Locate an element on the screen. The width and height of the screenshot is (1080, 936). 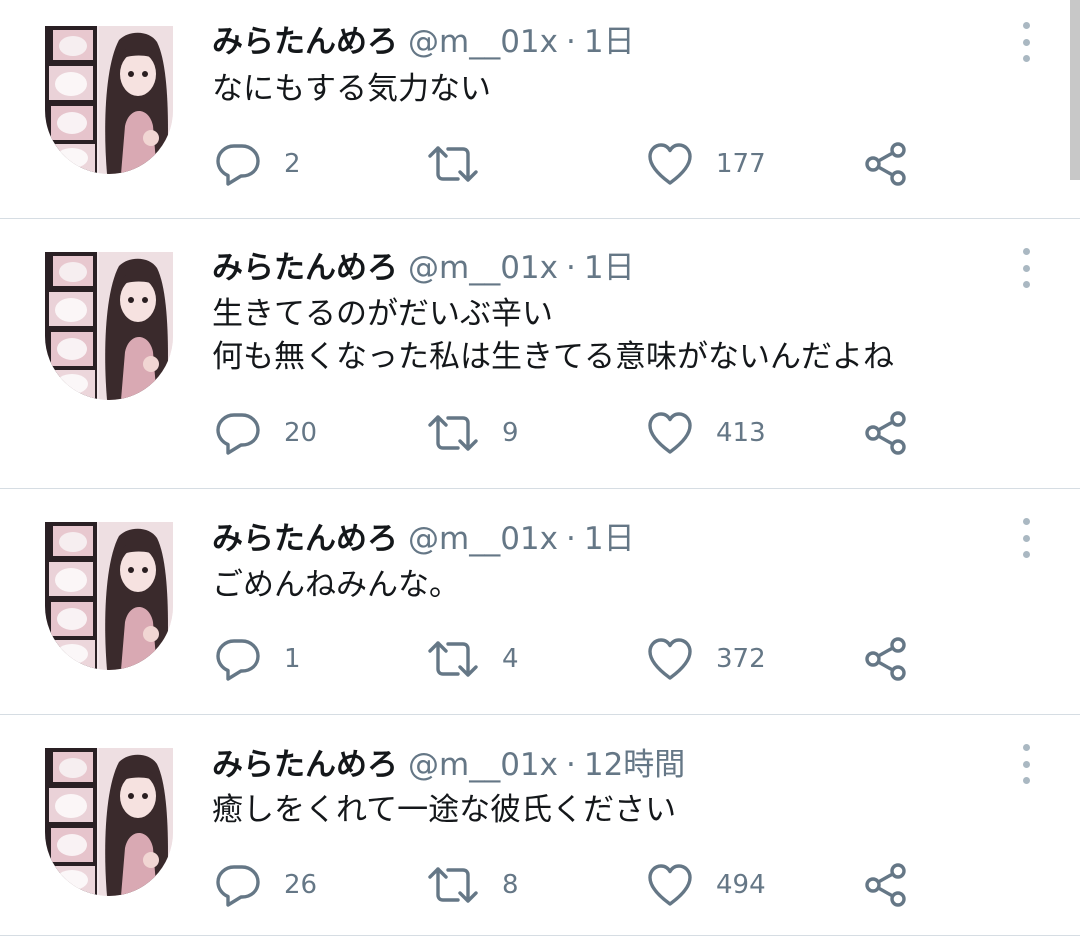
like-count: 494 is located at coordinates (741, 885).